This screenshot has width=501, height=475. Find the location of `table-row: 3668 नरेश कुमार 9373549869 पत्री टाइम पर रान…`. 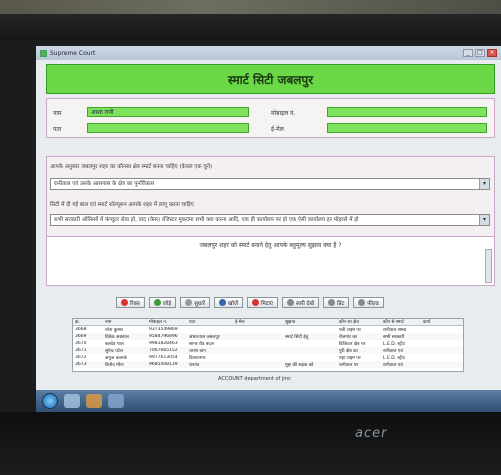

table-row: 3668 नरेश कुमार 9373549869 पत्री टाइम पर रान… is located at coordinates (268, 329).